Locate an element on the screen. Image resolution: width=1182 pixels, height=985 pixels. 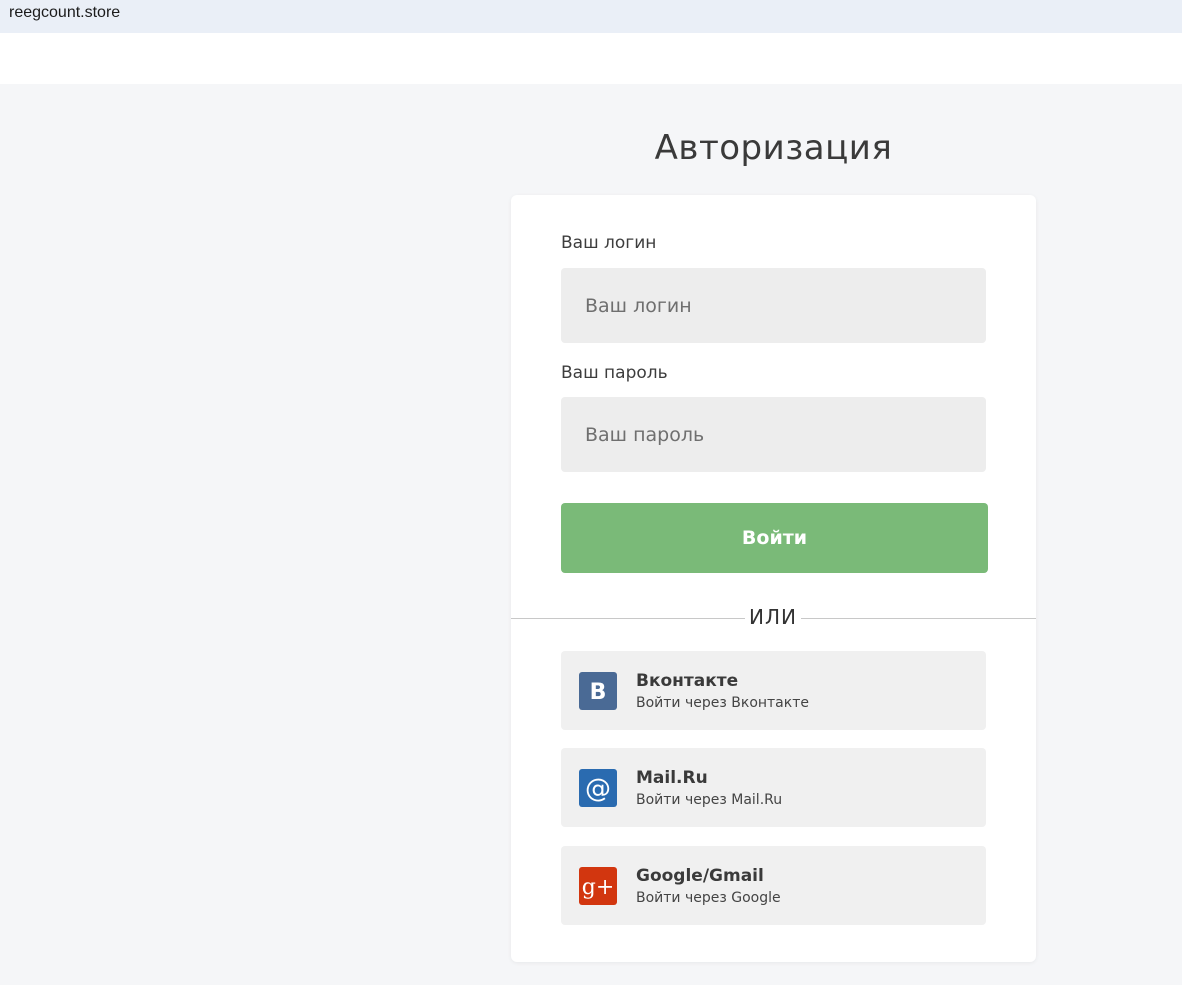
google-plus-icon-glyph: g+ is located at coordinates (598, 887).